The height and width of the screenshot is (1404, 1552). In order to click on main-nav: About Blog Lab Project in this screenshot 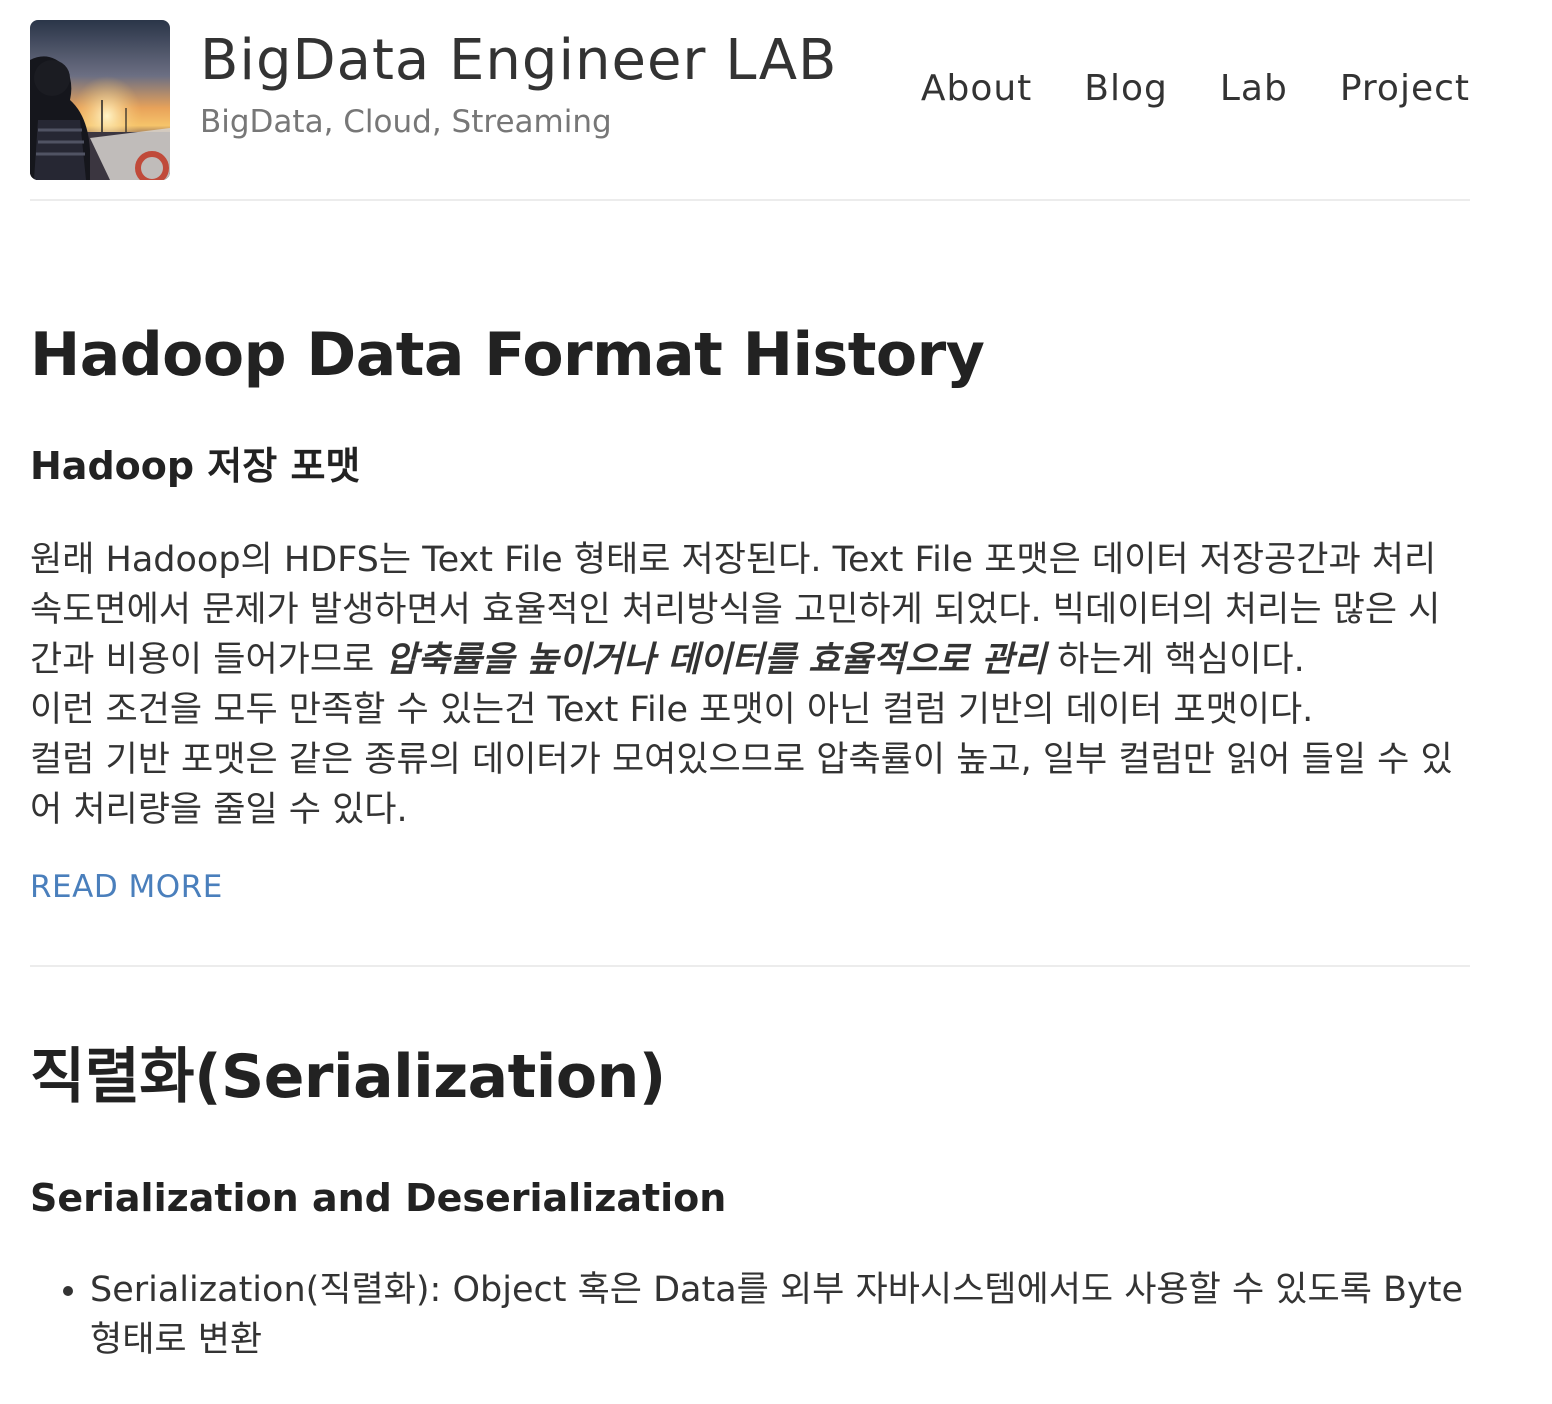, I will do `click(1195, 88)`.